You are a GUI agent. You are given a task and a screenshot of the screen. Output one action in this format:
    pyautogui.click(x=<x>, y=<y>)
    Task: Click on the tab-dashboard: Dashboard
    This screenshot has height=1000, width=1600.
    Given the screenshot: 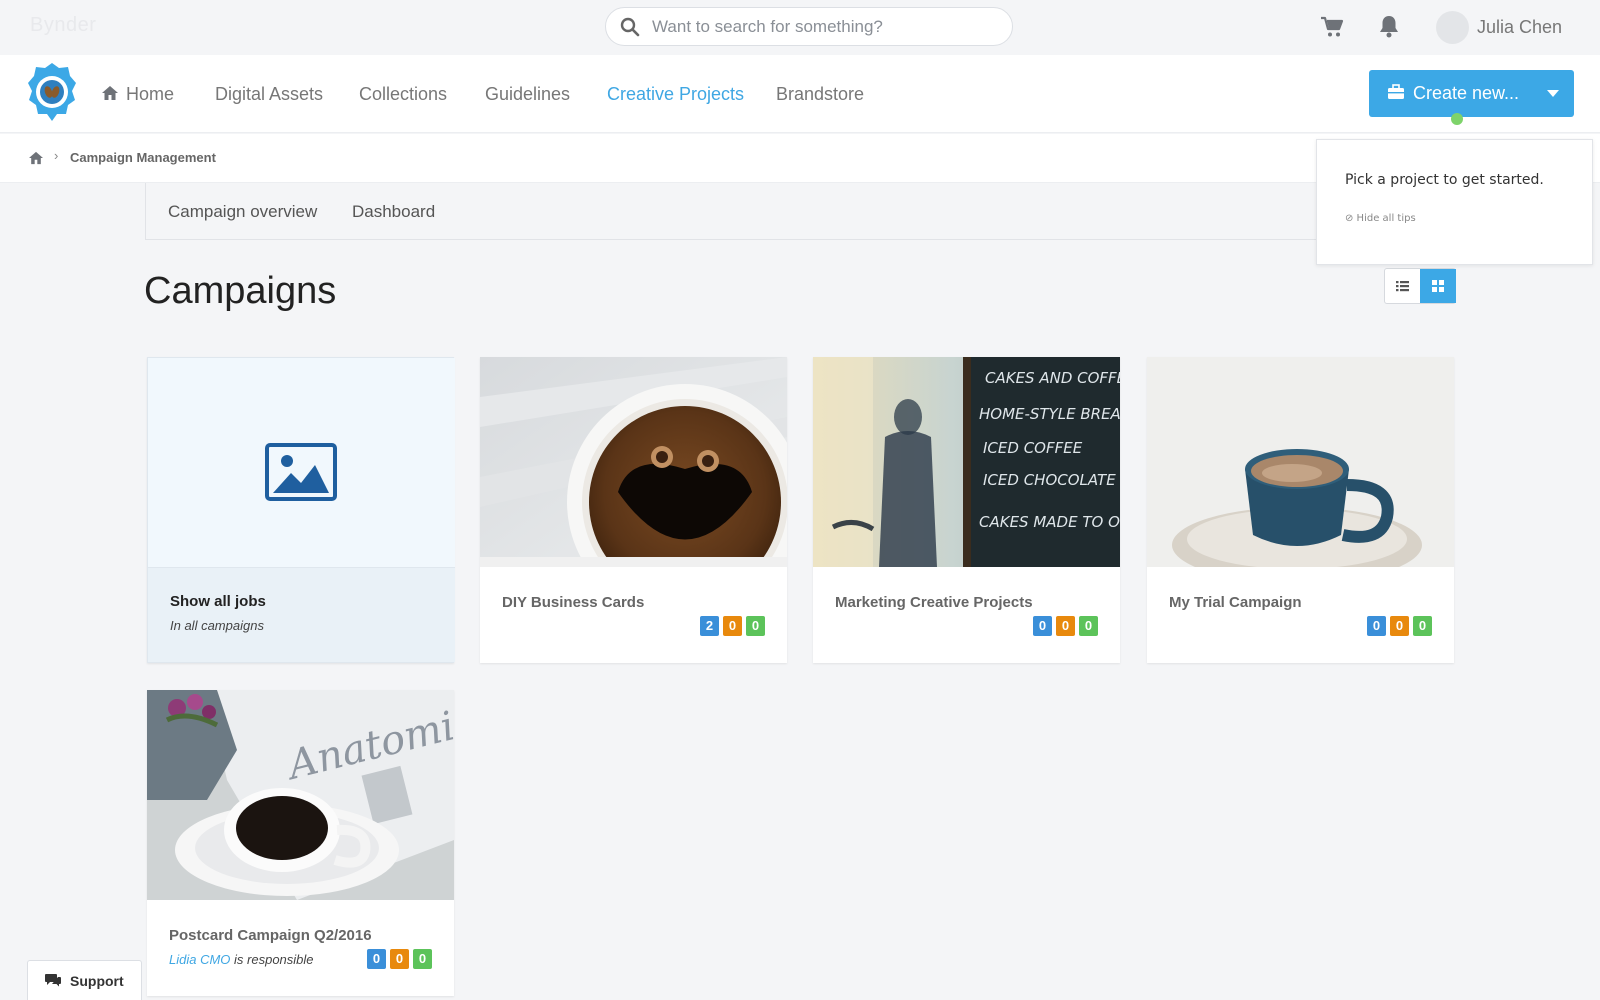 What is the action you would take?
    pyautogui.click(x=393, y=212)
    